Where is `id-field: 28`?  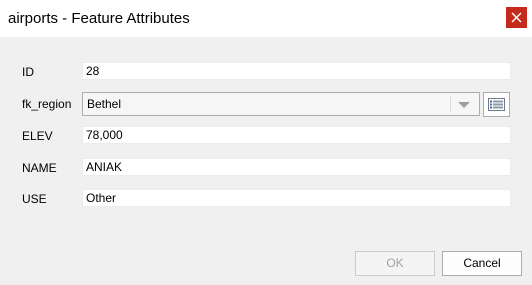 id-field: 28 is located at coordinates (296, 71).